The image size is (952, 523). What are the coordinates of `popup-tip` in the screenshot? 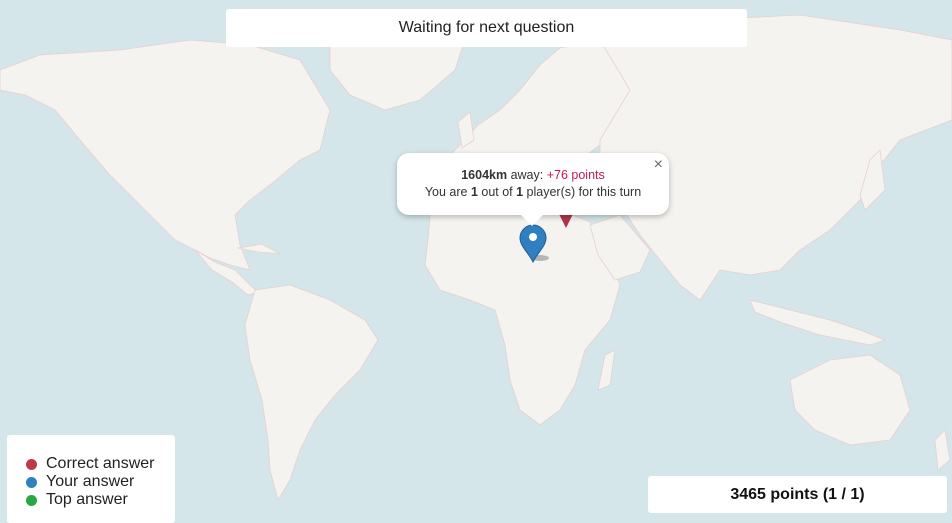 It's located at (532, 220).